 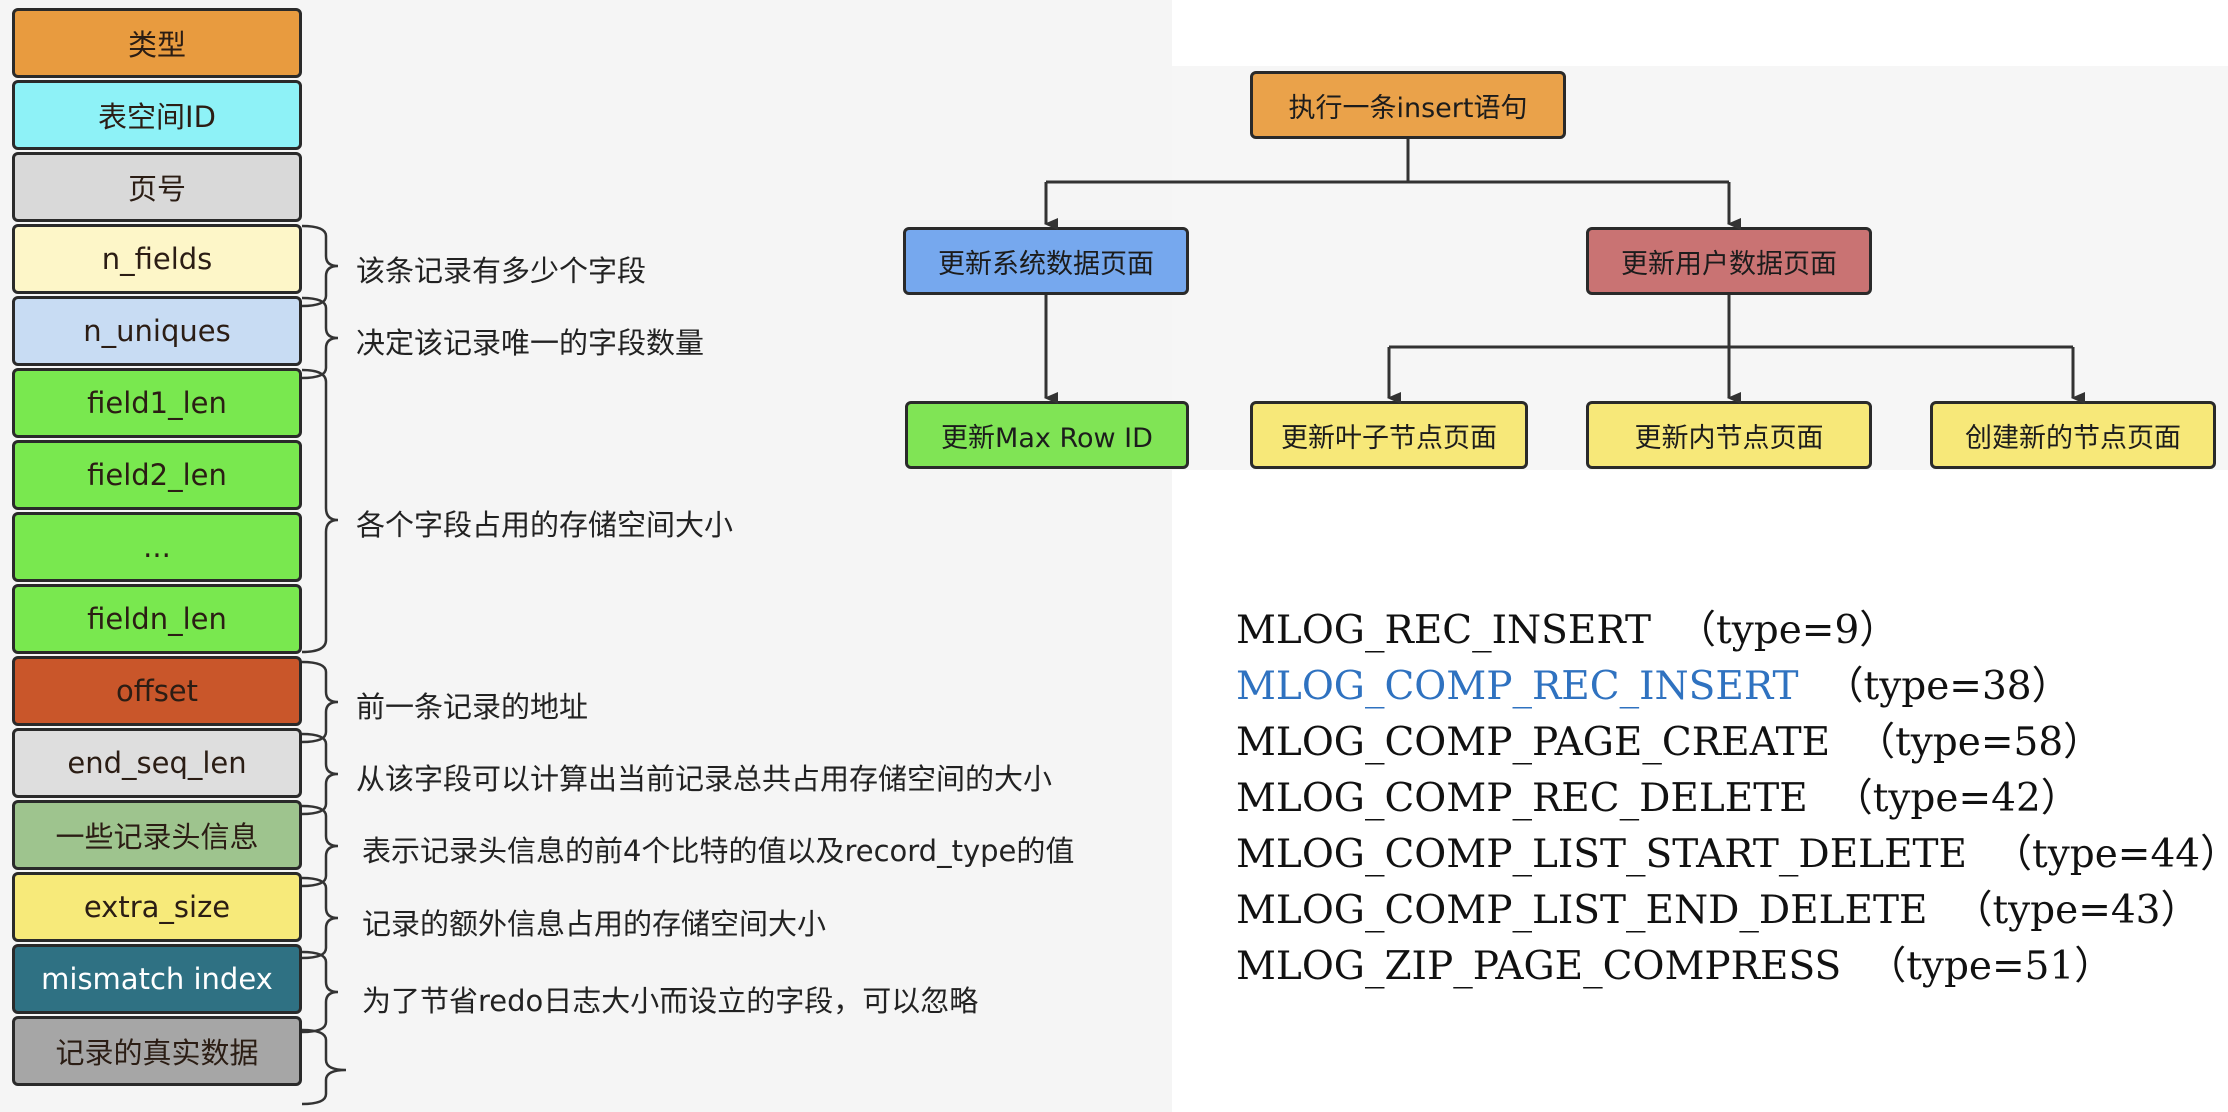 I want to click on field-record-header-info: 一些记录头信息, so click(x=157, y=835).